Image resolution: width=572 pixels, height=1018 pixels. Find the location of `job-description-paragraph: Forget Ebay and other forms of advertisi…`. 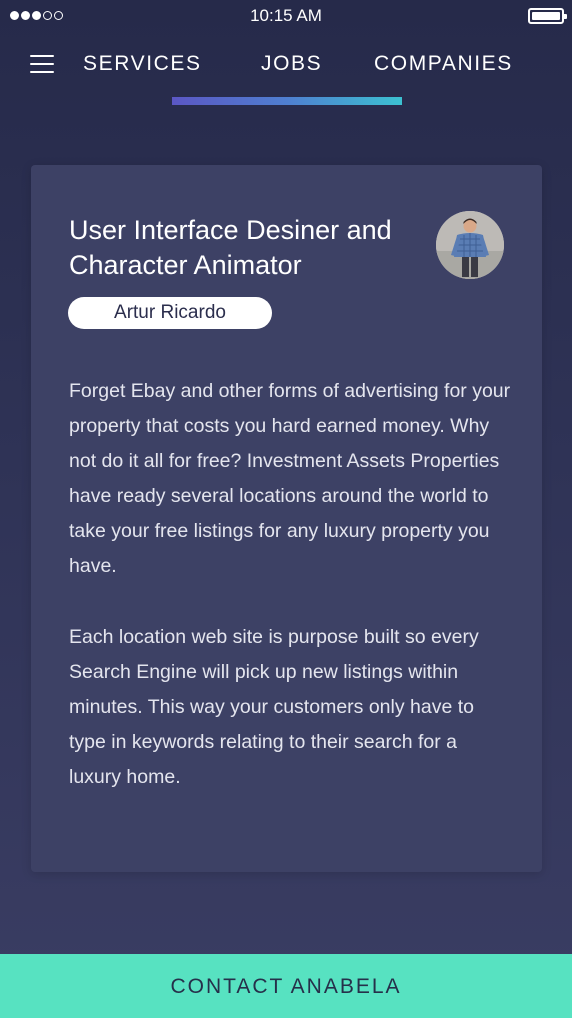

job-description-paragraph: Forget Ebay and other forms of advertisi… is located at coordinates (290, 478).